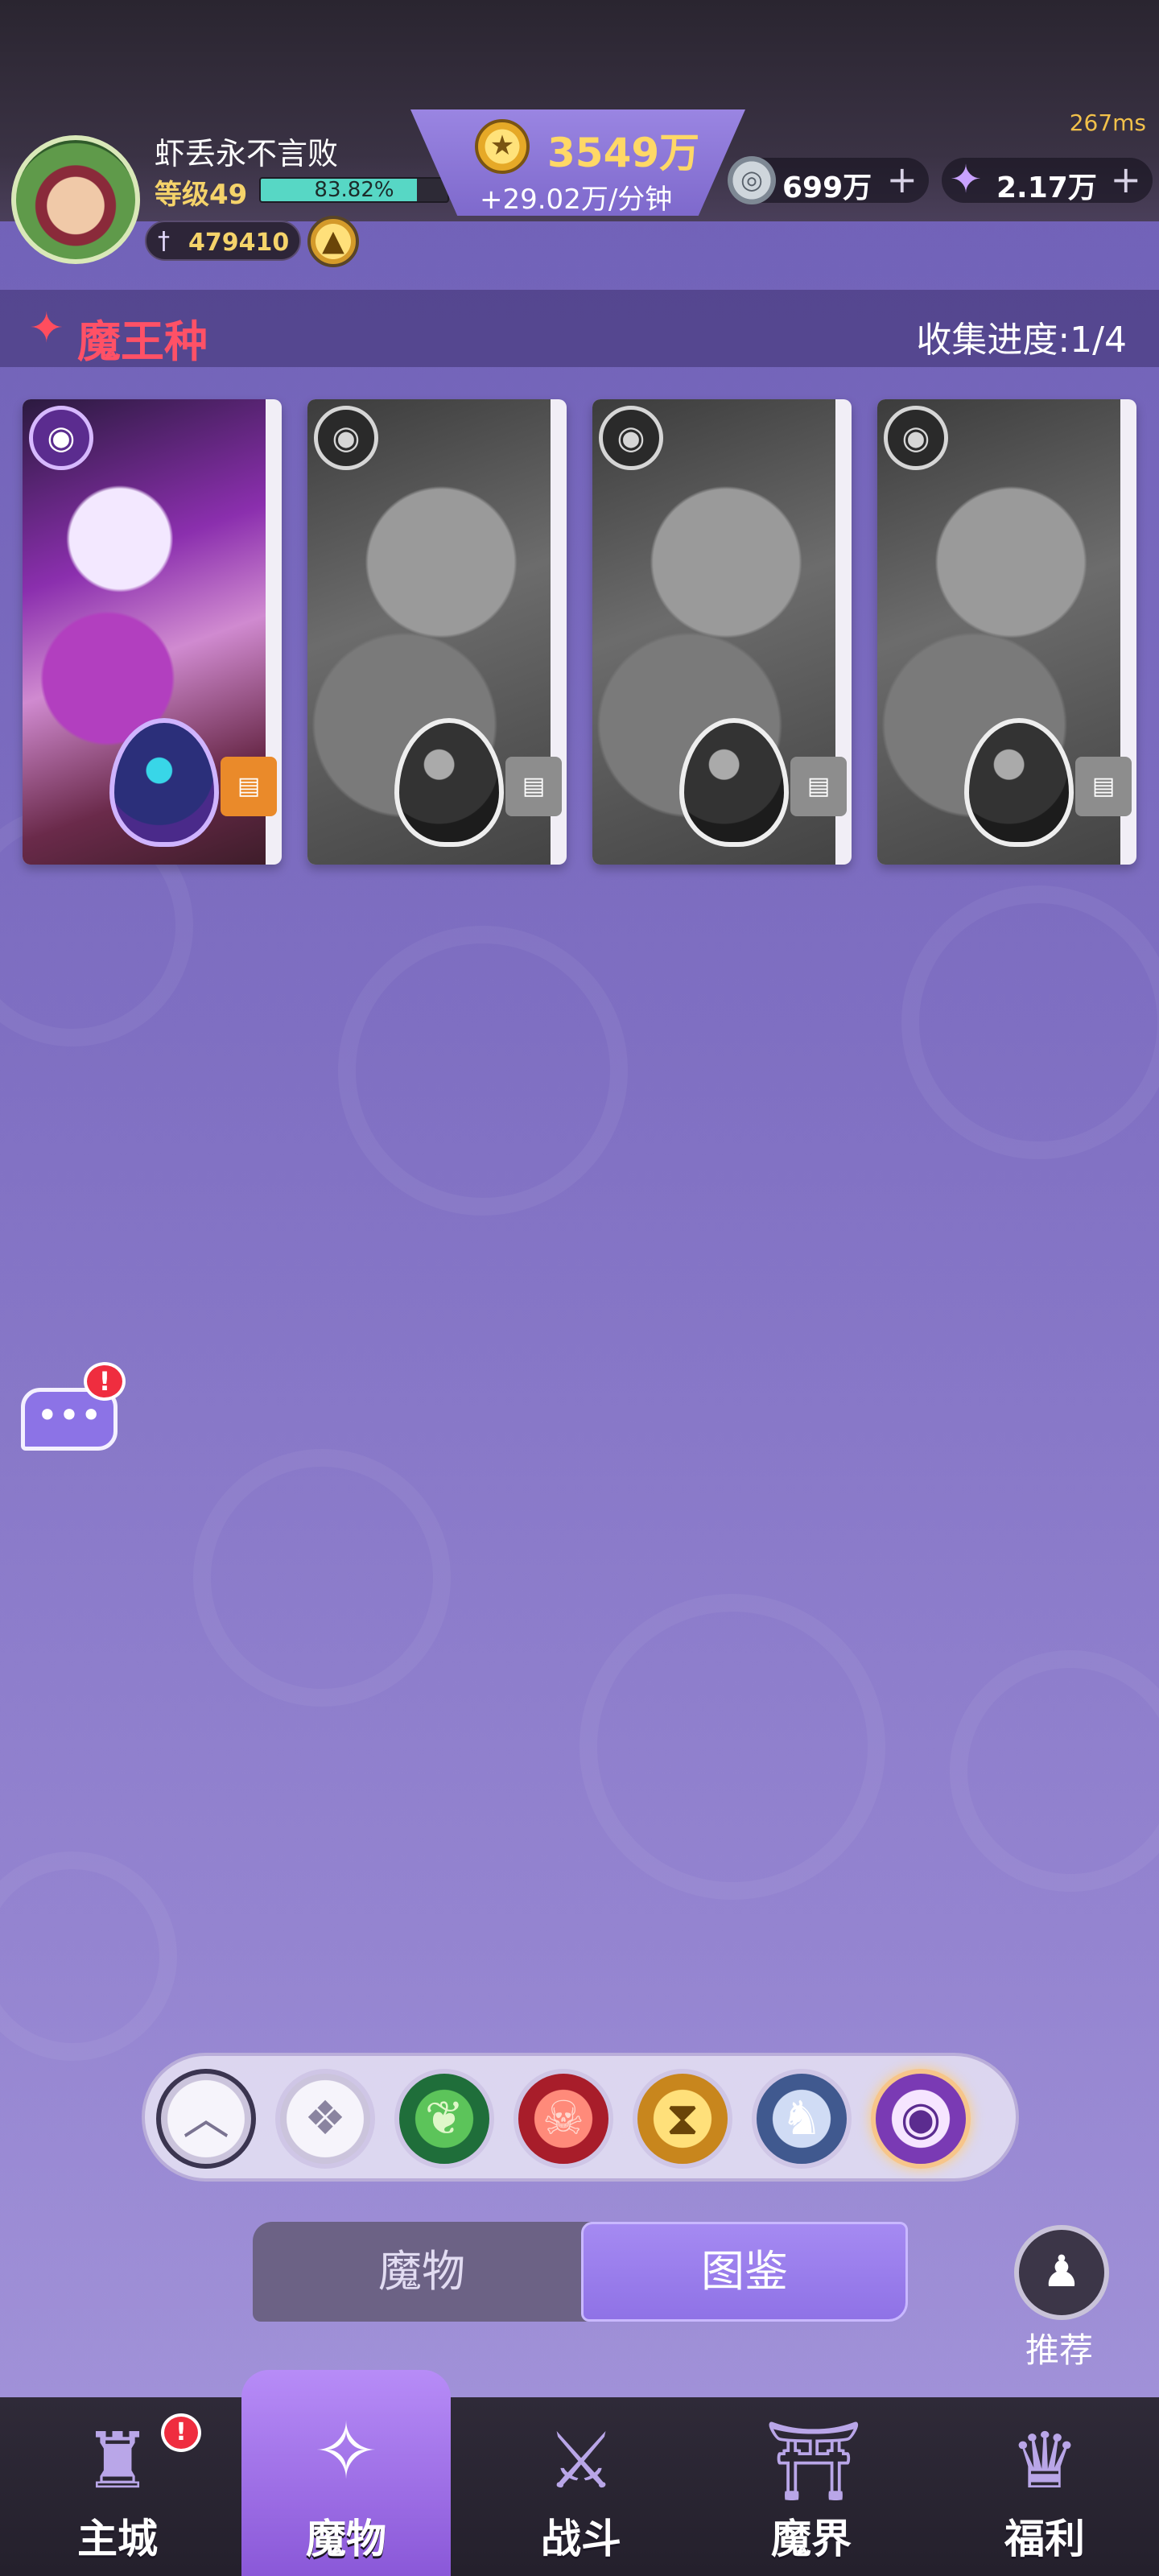  I want to click on gold-coin-icon: ★, so click(502, 146).